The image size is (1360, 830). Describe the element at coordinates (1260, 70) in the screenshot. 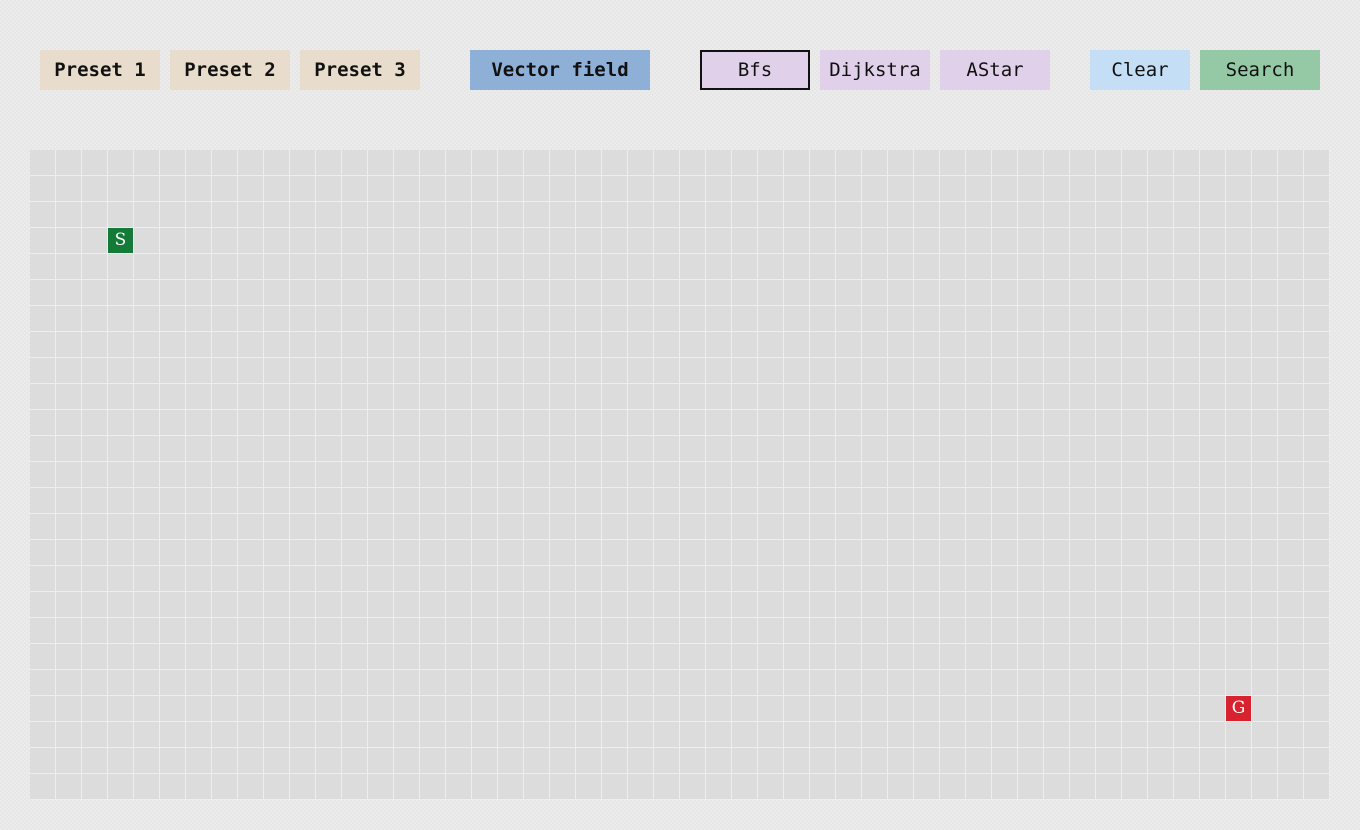

I see `search-button: Search` at that location.